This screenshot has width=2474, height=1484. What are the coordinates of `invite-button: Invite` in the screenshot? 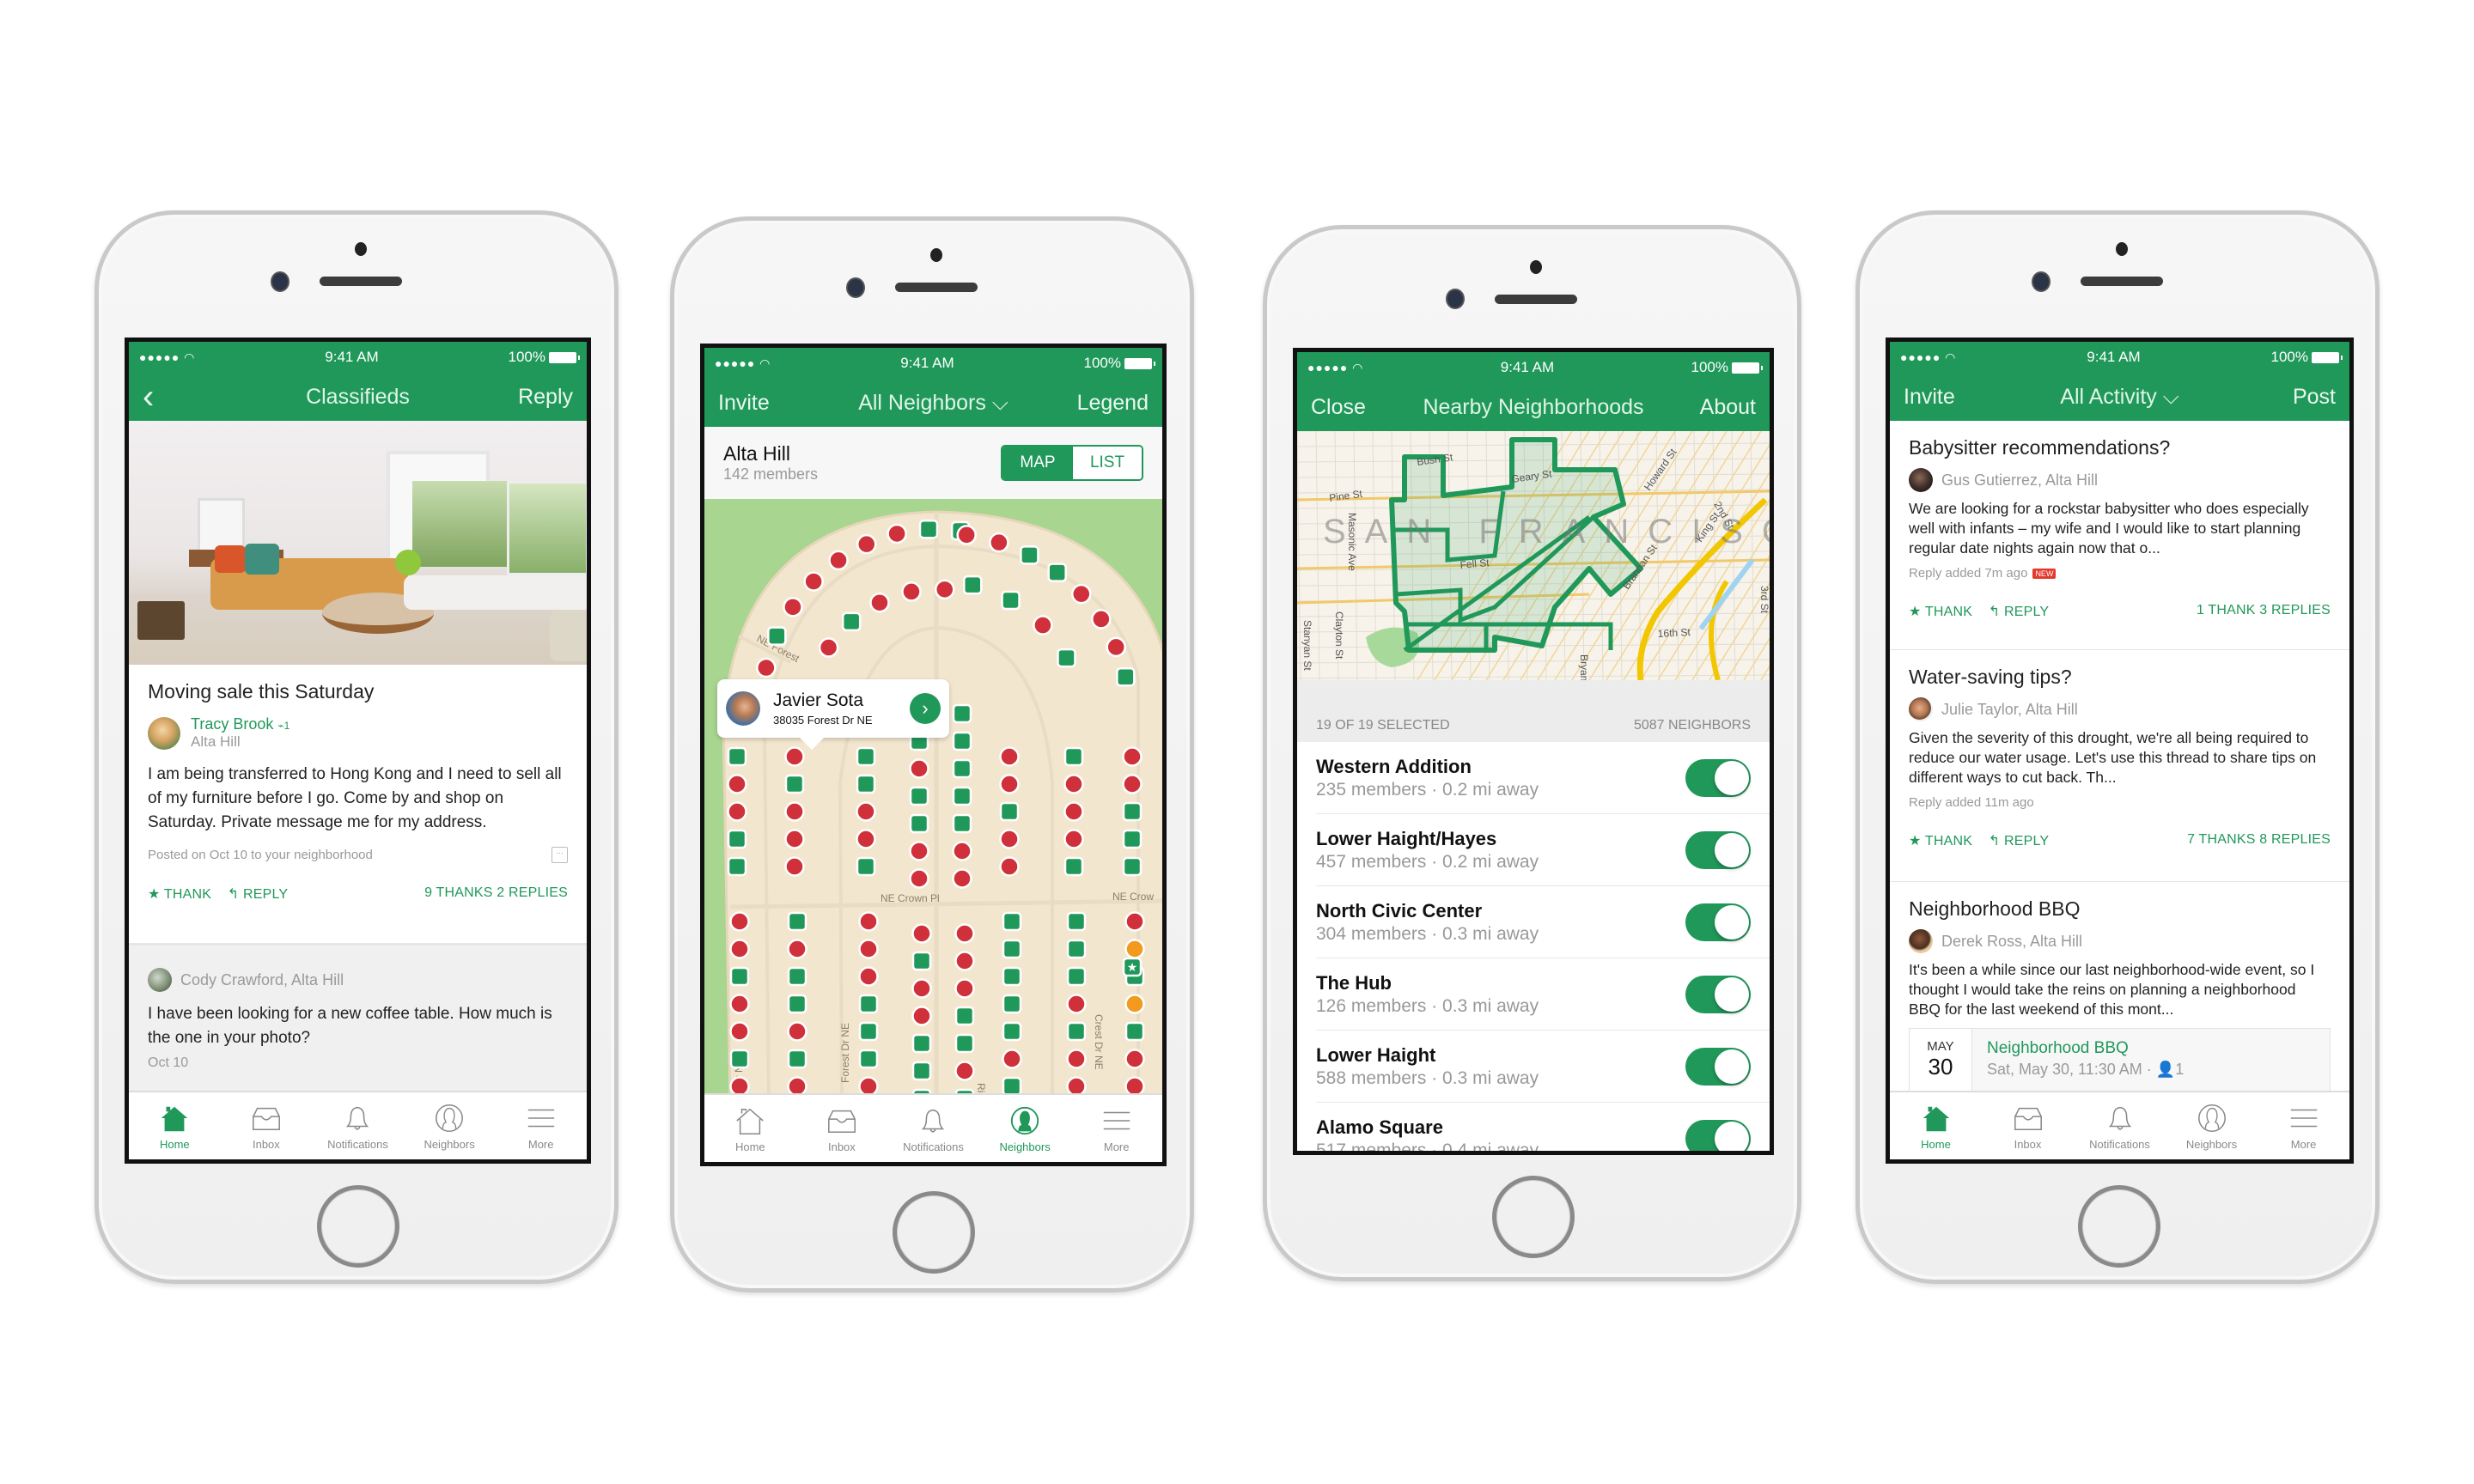 It's located at (744, 404).